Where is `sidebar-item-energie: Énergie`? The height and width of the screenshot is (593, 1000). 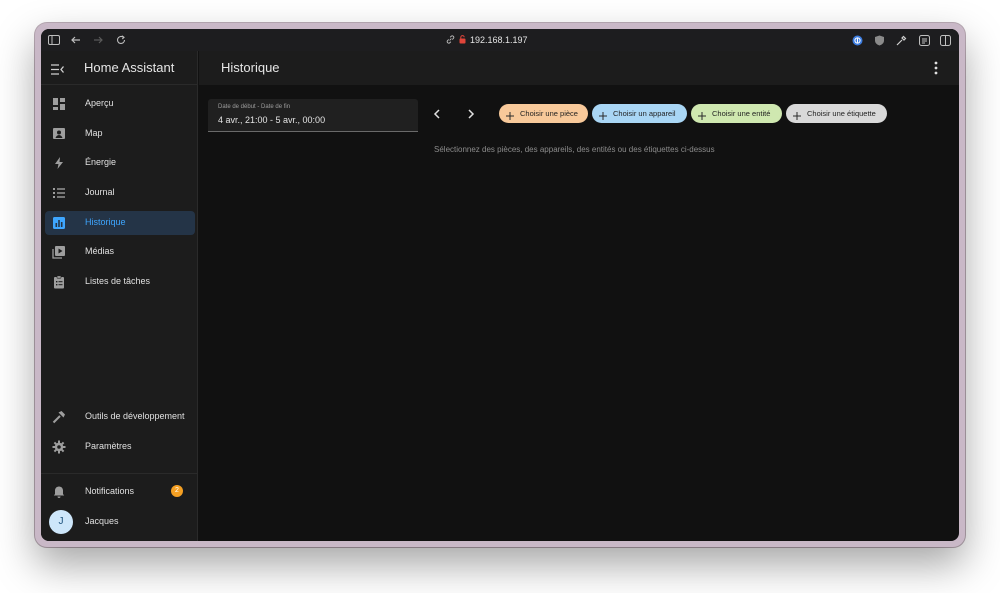 sidebar-item-energie: Énergie is located at coordinates (120, 163).